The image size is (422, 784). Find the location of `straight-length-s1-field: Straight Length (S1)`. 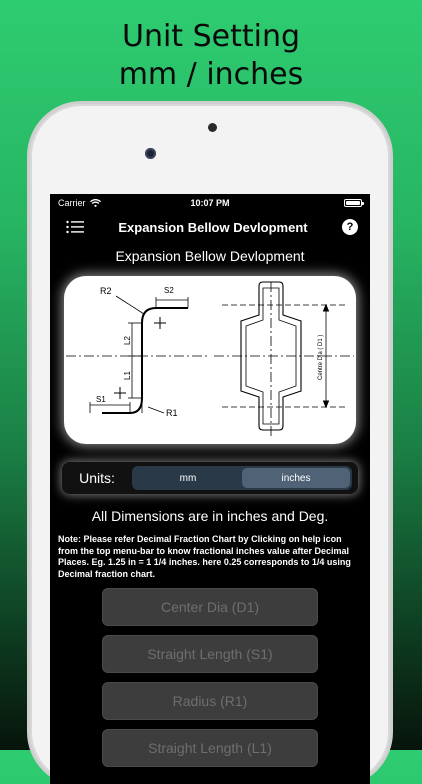

straight-length-s1-field: Straight Length (S1) is located at coordinates (210, 654).